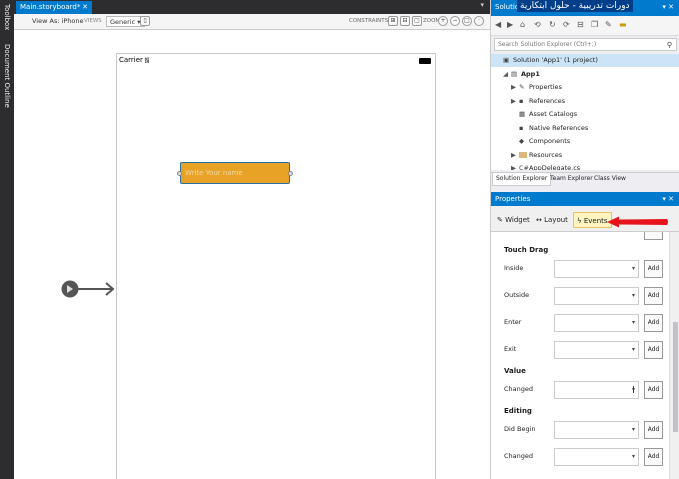 The height and width of the screenshot is (479, 679). I want to click on tree-expand-icon: ◢, so click(507, 74).